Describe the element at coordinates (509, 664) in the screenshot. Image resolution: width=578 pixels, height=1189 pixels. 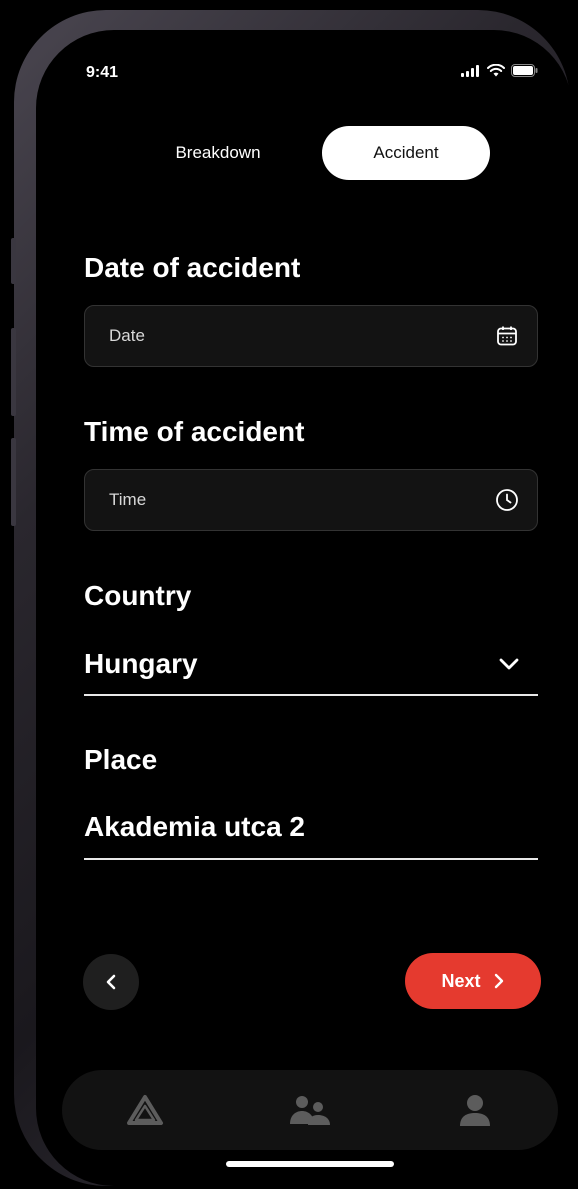
I see `chevron-down-icon` at that location.